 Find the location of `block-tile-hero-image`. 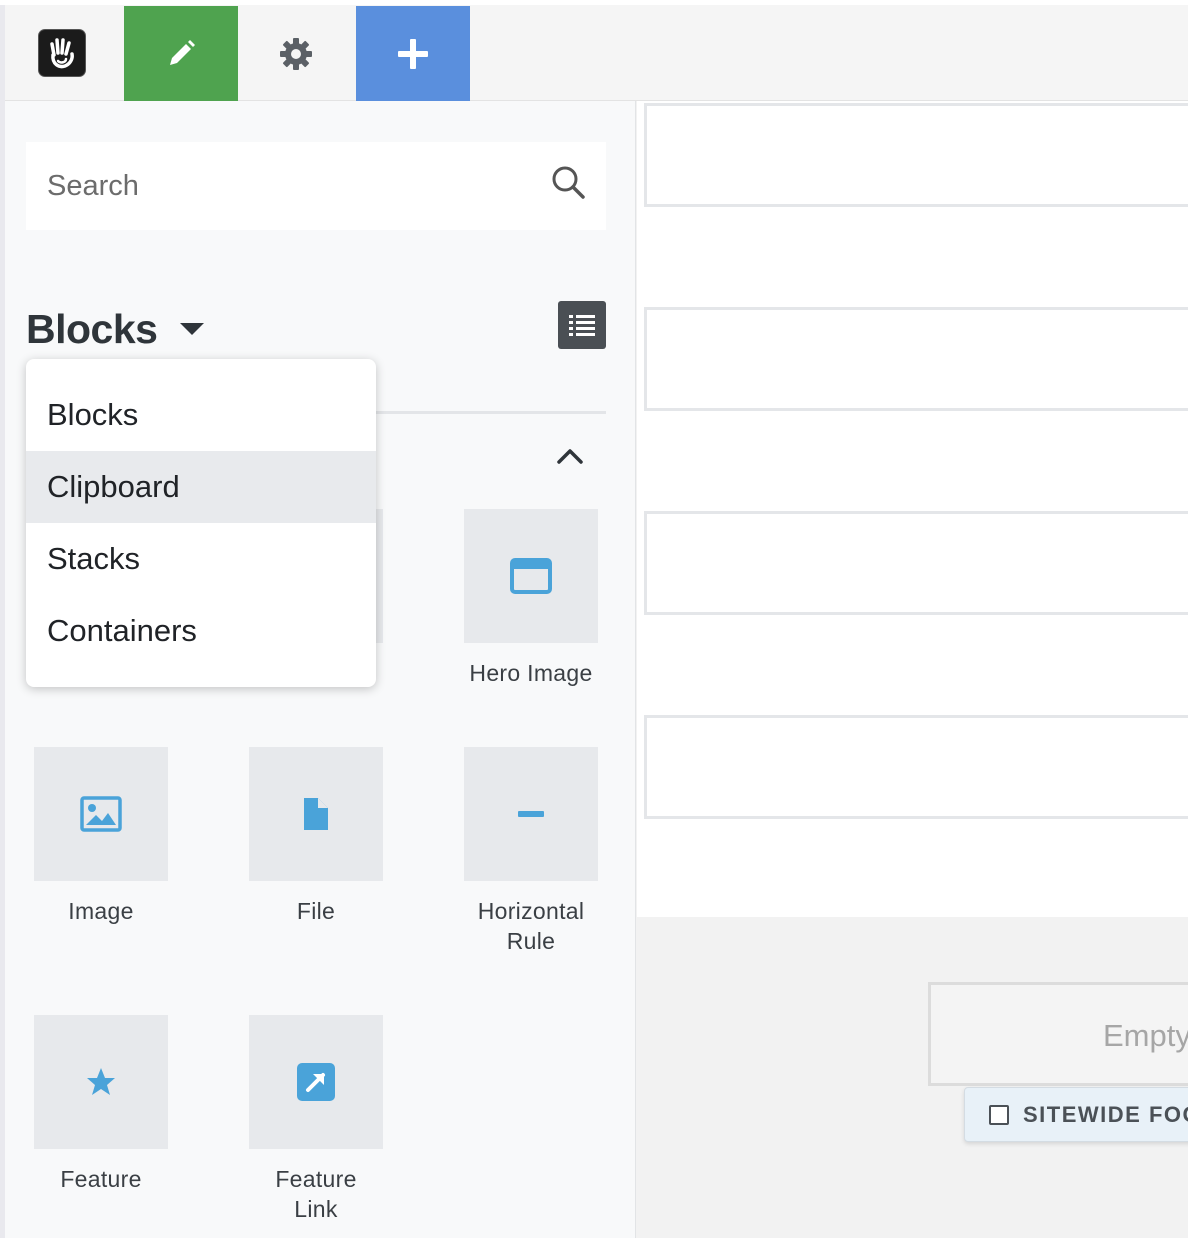

block-tile-hero-image is located at coordinates (531, 576).